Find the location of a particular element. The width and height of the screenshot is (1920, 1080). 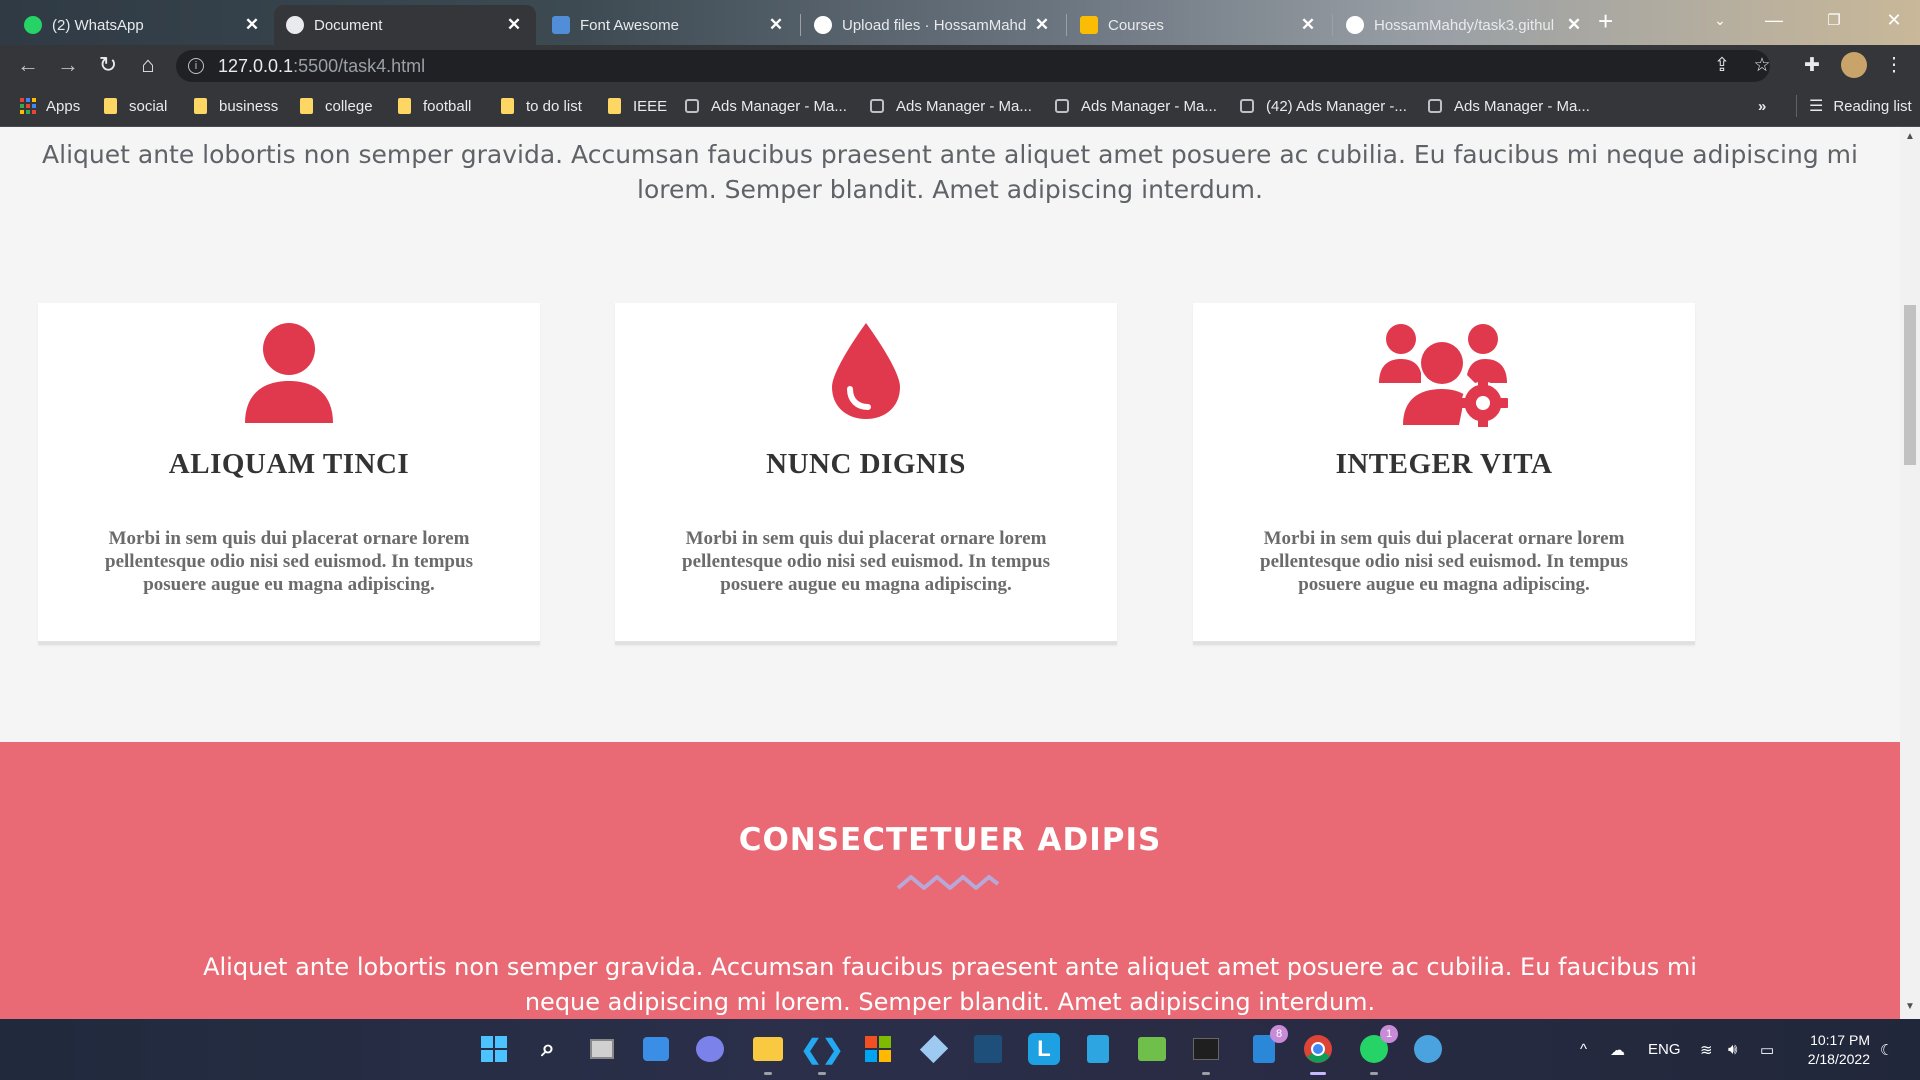

tab-font-awesome: Font Awesome ✕ is located at coordinates (669, 25).